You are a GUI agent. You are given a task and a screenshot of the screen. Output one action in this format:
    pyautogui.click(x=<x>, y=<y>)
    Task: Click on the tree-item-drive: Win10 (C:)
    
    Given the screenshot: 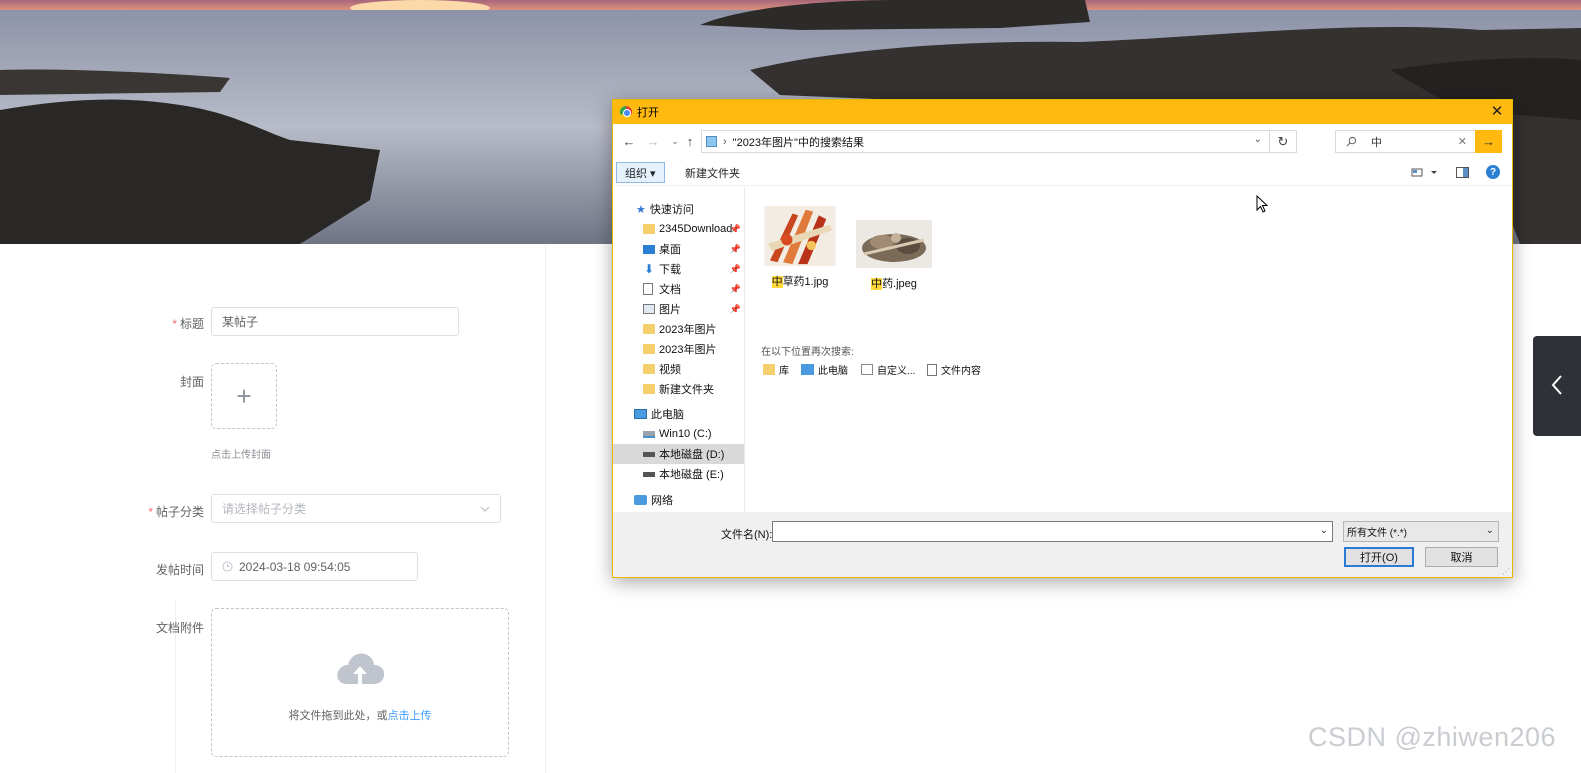 What is the action you would take?
    pyautogui.click(x=678, y=434)
    